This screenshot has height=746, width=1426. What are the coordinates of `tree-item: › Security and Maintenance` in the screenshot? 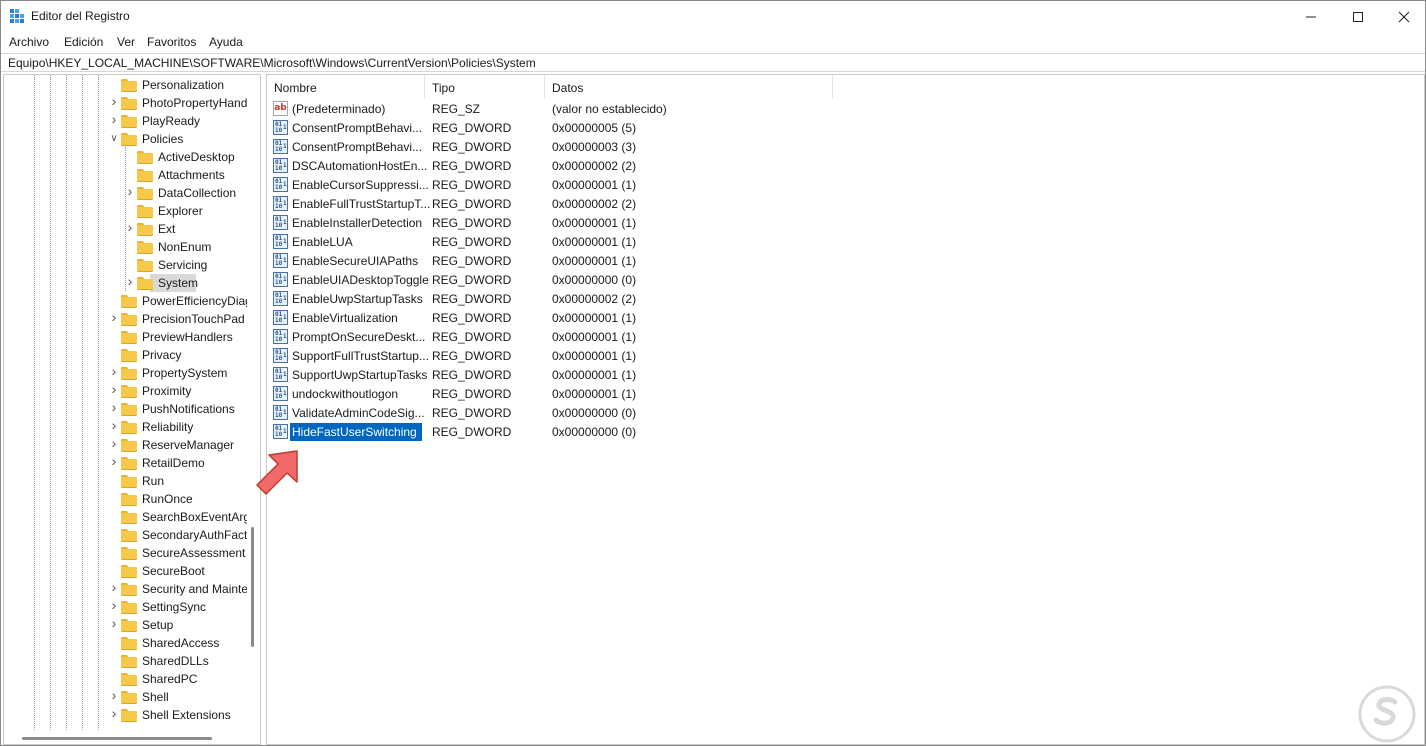 It's located at (125, 589).